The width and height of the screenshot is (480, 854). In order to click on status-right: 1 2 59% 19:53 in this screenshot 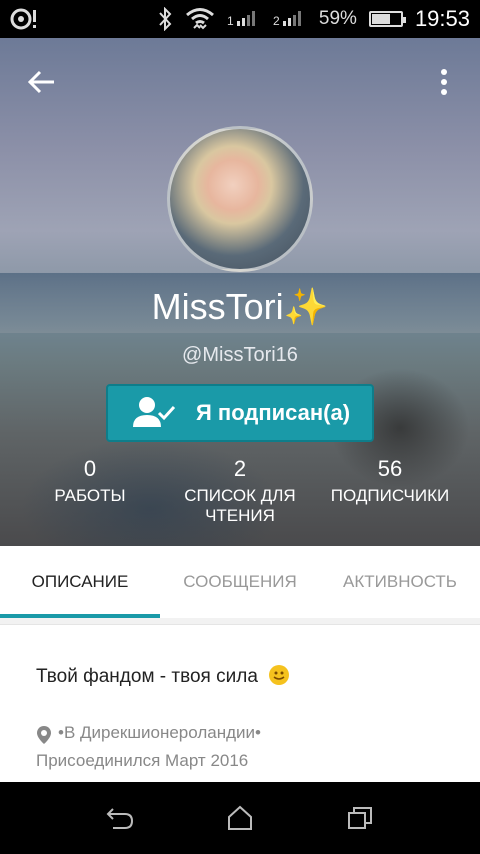, I will do `click(313, 19)`.